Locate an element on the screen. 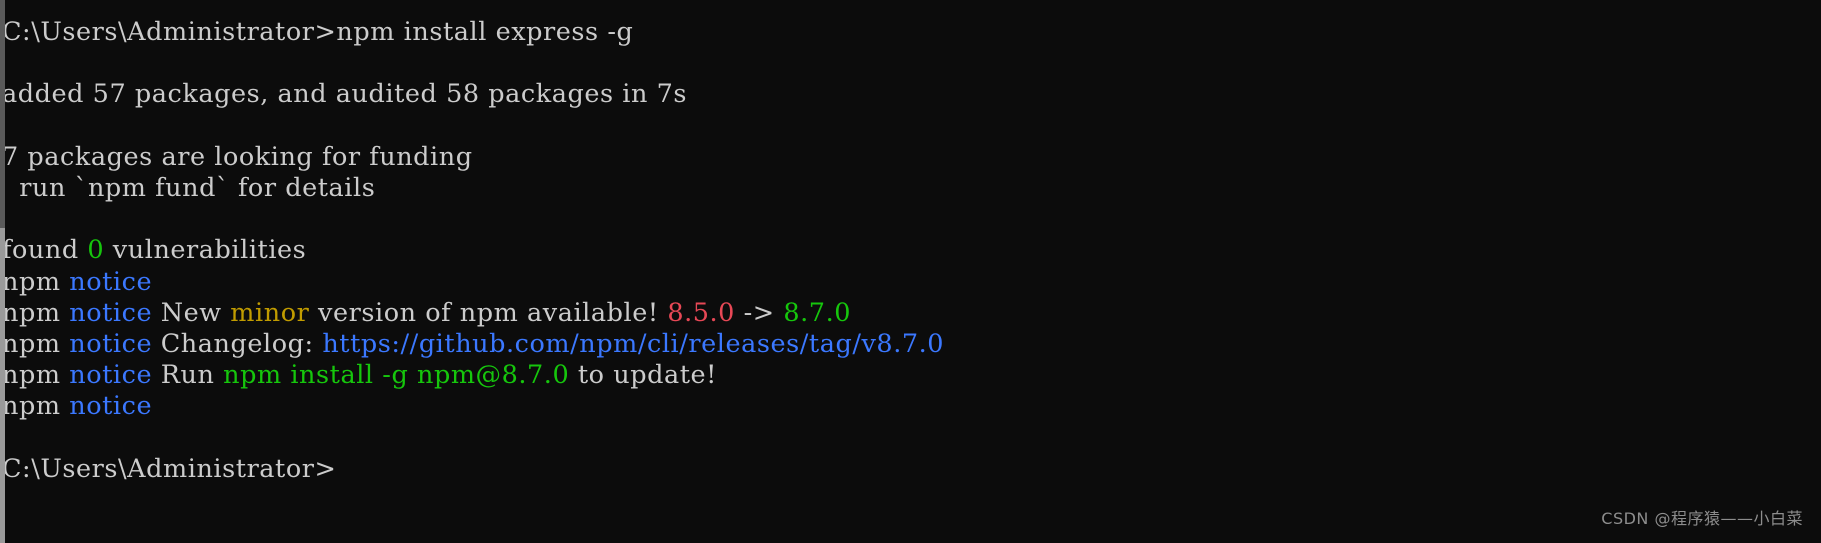 The width and height of the screenshot is (1821, 543). line-notice-2: npm notice is located at coordinates (911, 406).